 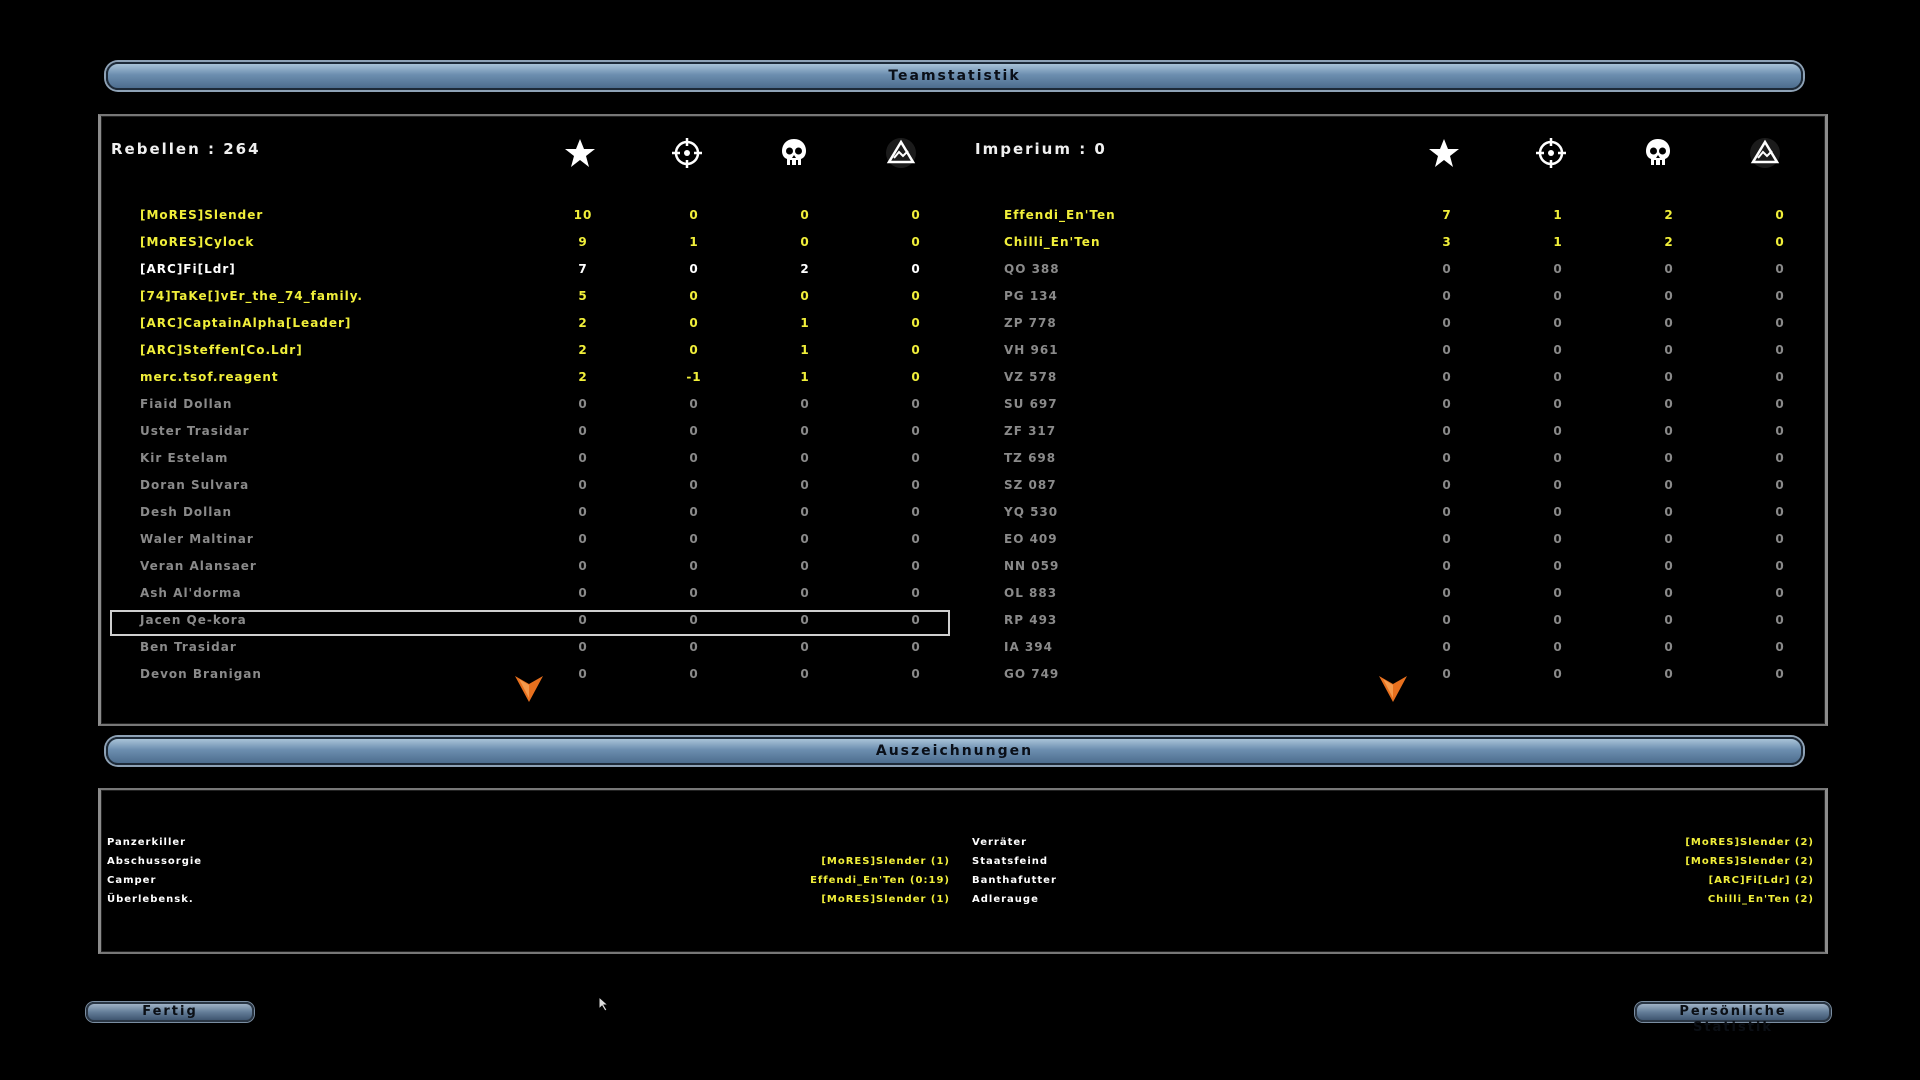 I want to click on player-row: QO 388 0 0 0 0, so click(x=960, y=269).